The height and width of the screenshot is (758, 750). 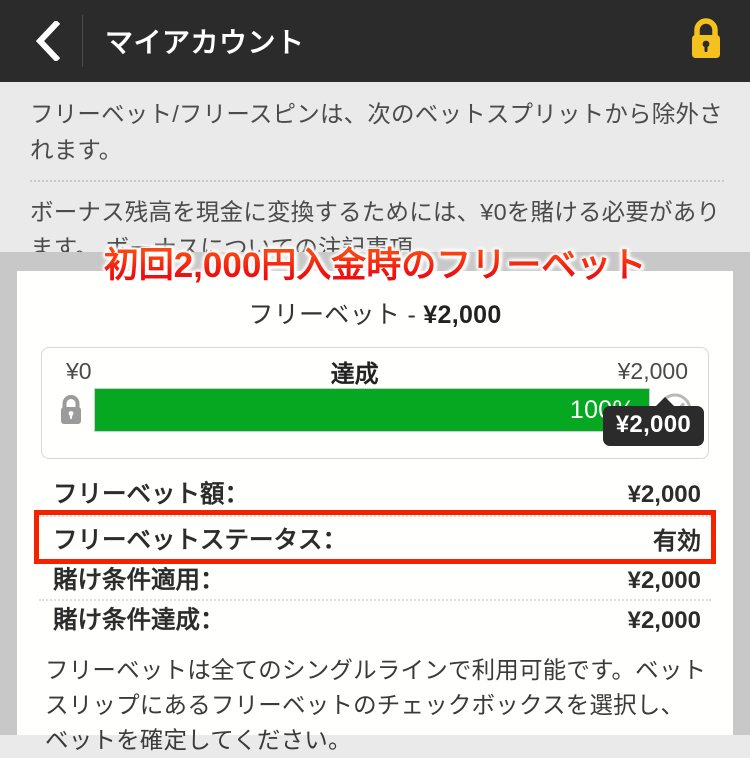 I want to click on chevron-left-icon, so click(x=47, y=41).